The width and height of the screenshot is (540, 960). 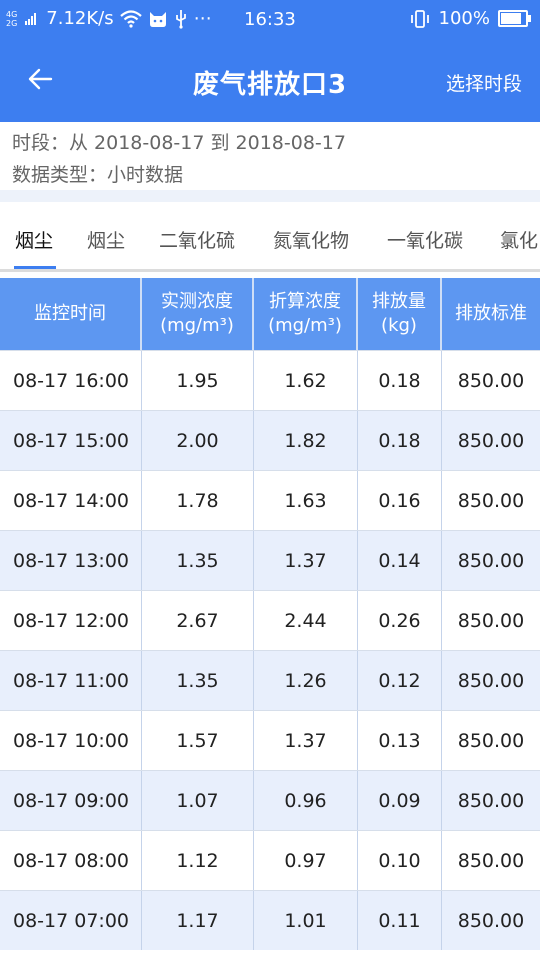 I want to click on table-row: 08-17 10:00 1.57 1.37 0.13 850.00, so click(x=270, y=740).